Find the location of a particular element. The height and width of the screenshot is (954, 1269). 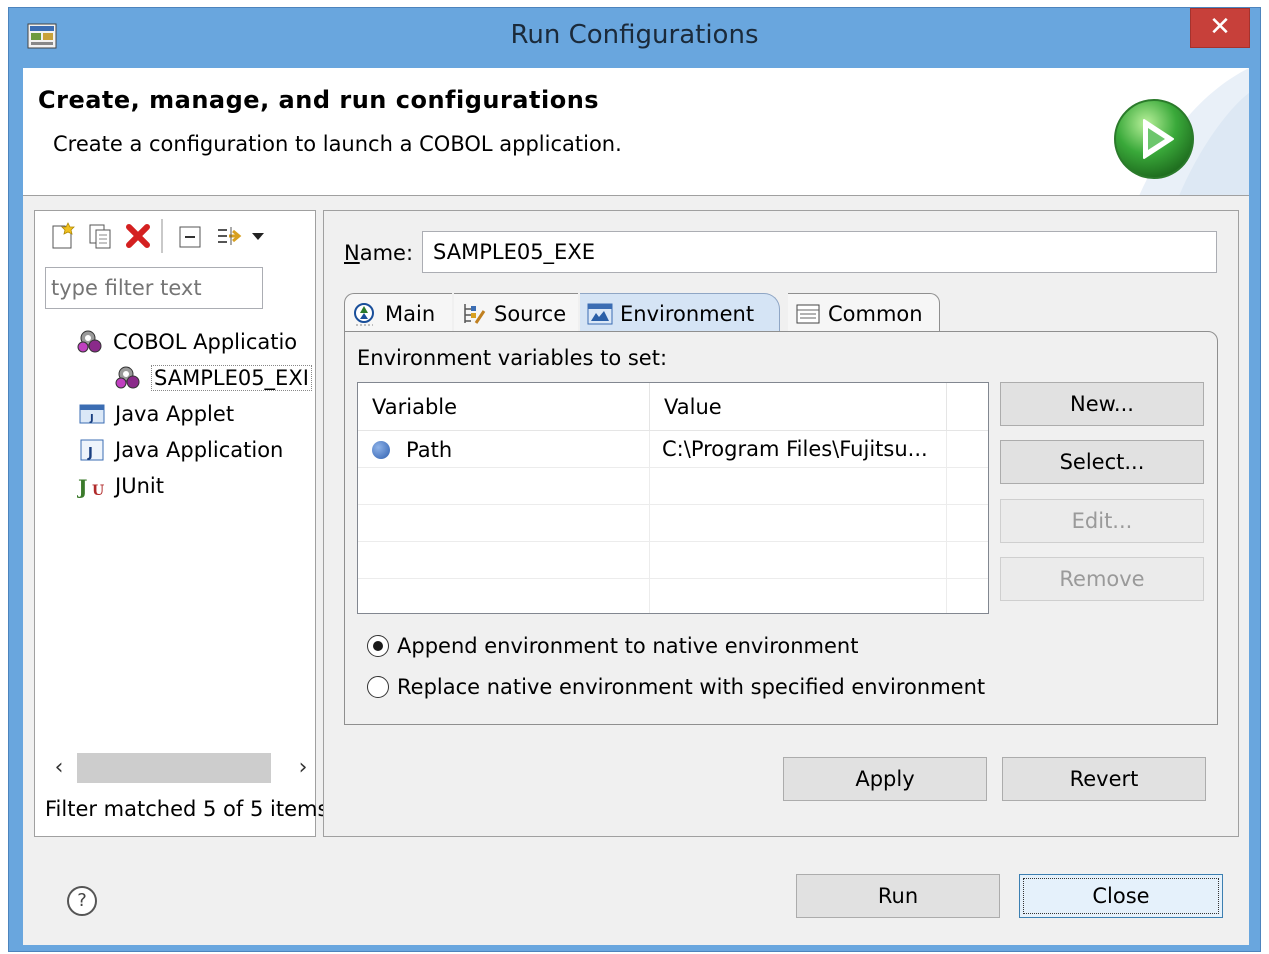

help-icon: ? is located at coordinates (82, 901).